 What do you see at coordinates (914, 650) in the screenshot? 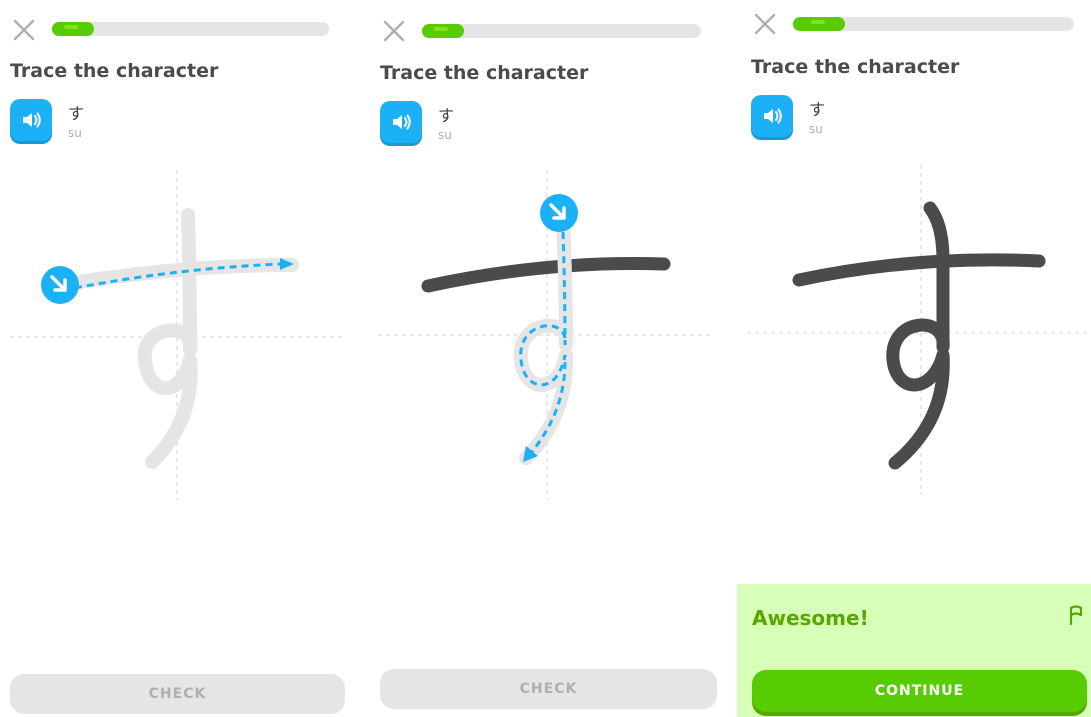
I see `correct-feedback-banner: Awesome! CONTINUE` at bounding box center [914, 650].